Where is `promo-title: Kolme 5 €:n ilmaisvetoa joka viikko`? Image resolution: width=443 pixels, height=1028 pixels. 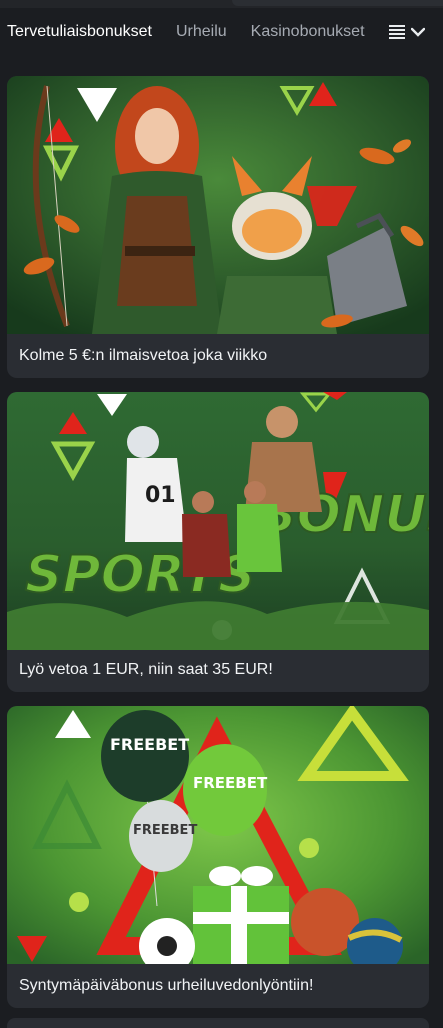 promo-title: Kolme 5 €:n ilmaisvetoa joka viikko is located at coordinates (143, 355).